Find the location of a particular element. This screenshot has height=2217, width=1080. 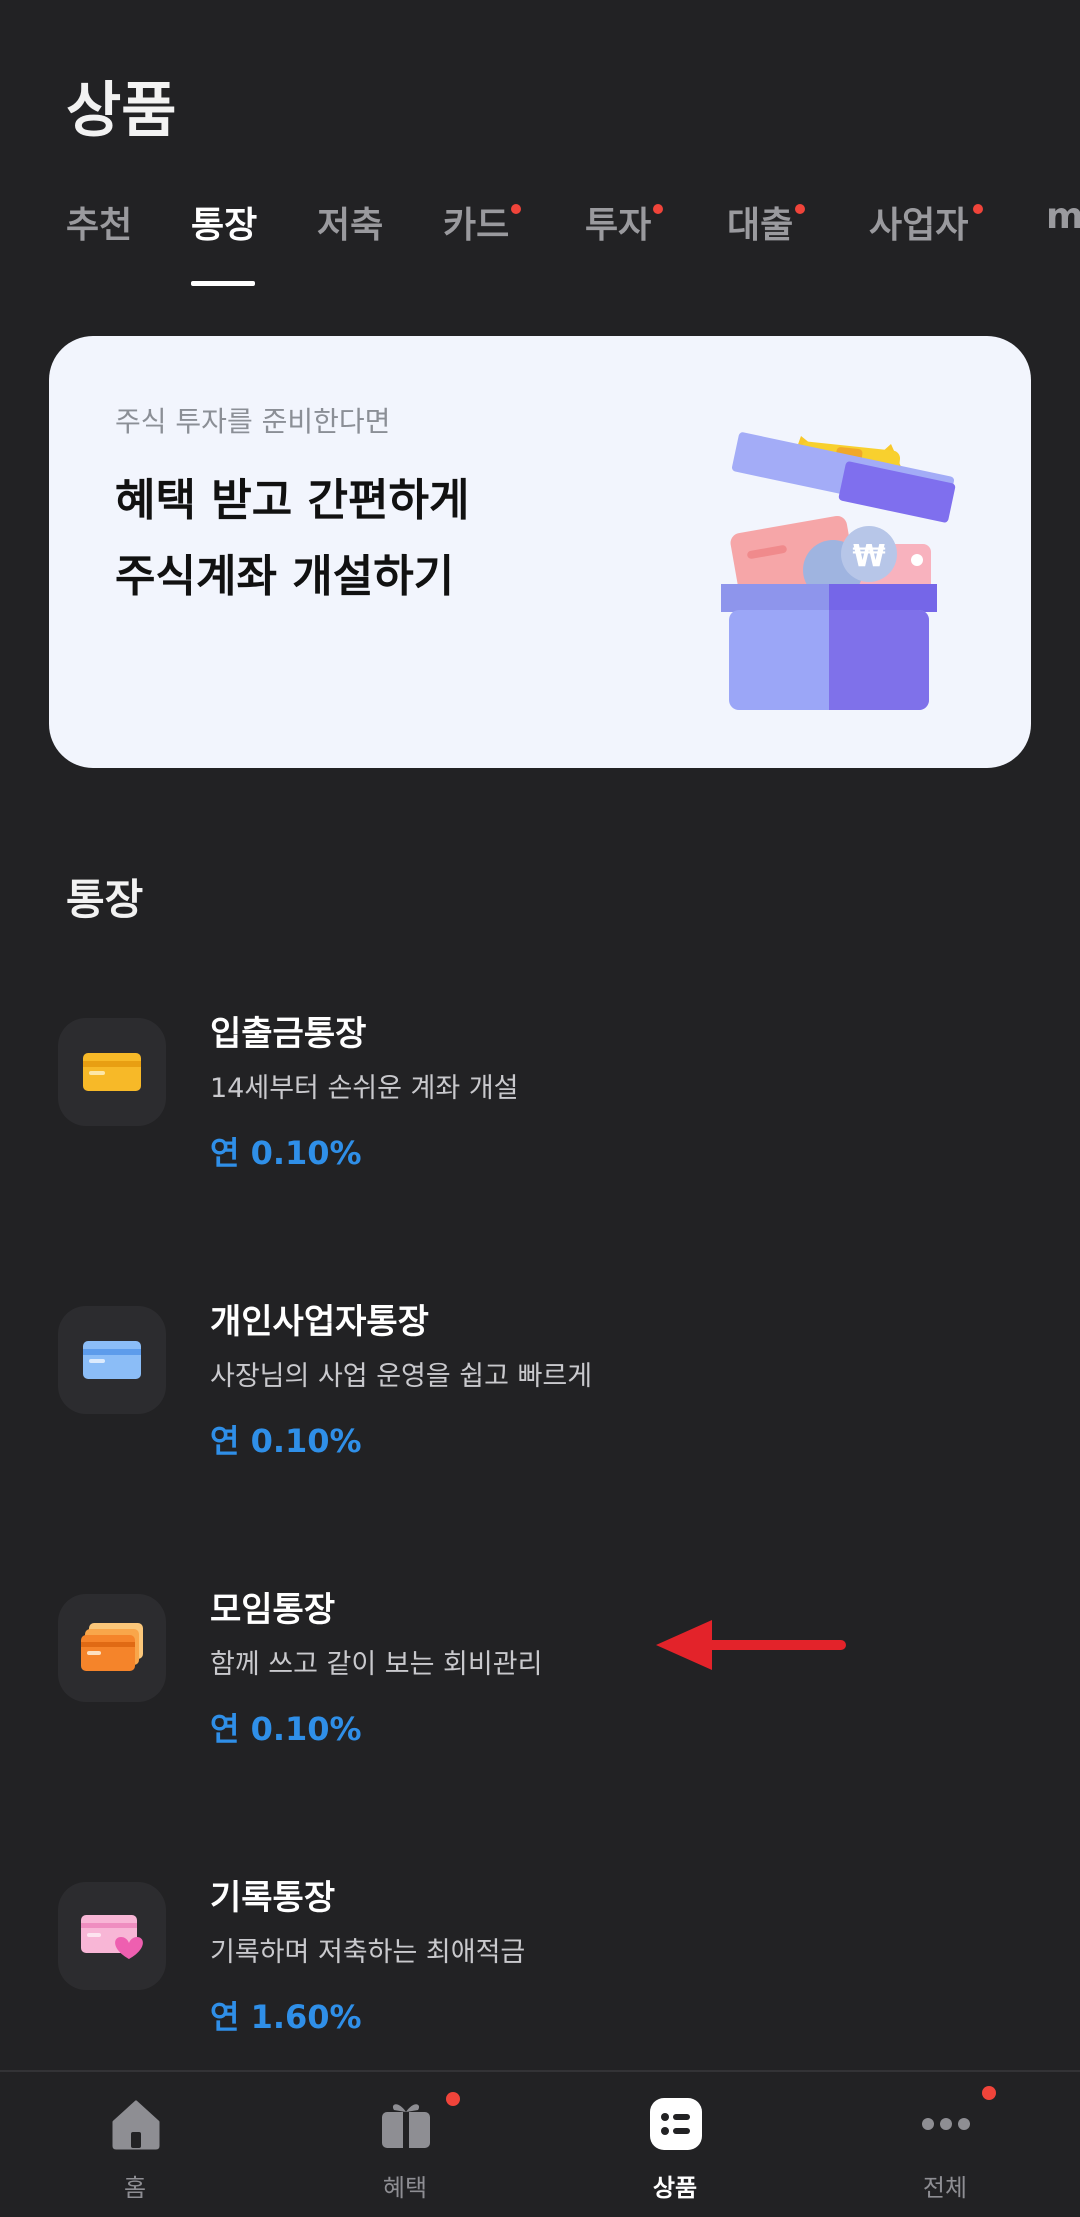

nav-benefits: 혜택 is located at coordinates (405, 2144).